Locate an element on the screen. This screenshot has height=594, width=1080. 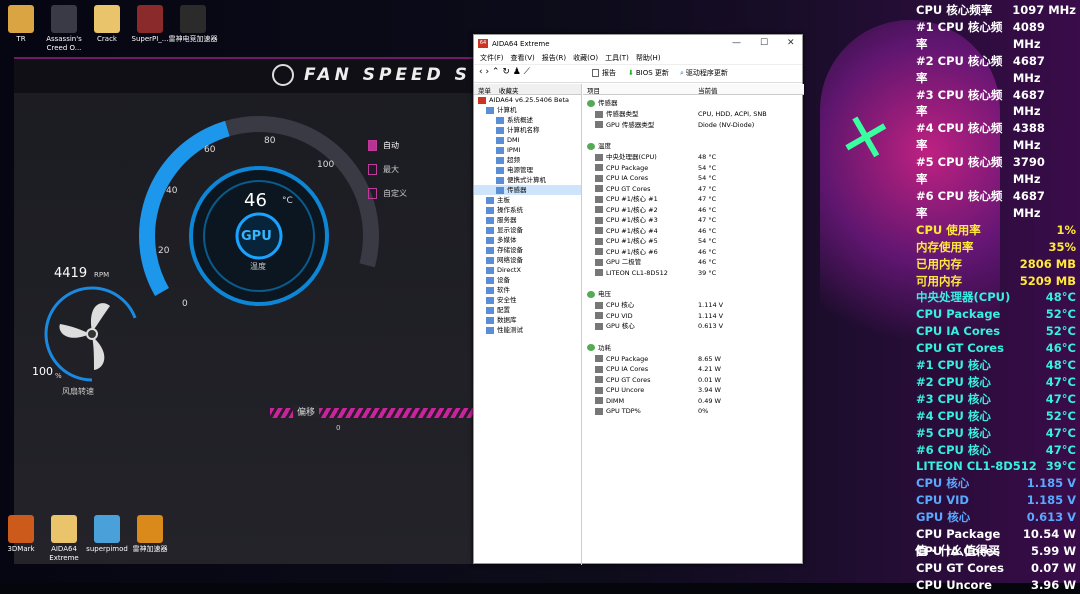
mode-max: 最大 is located at coordinates (383, 169).